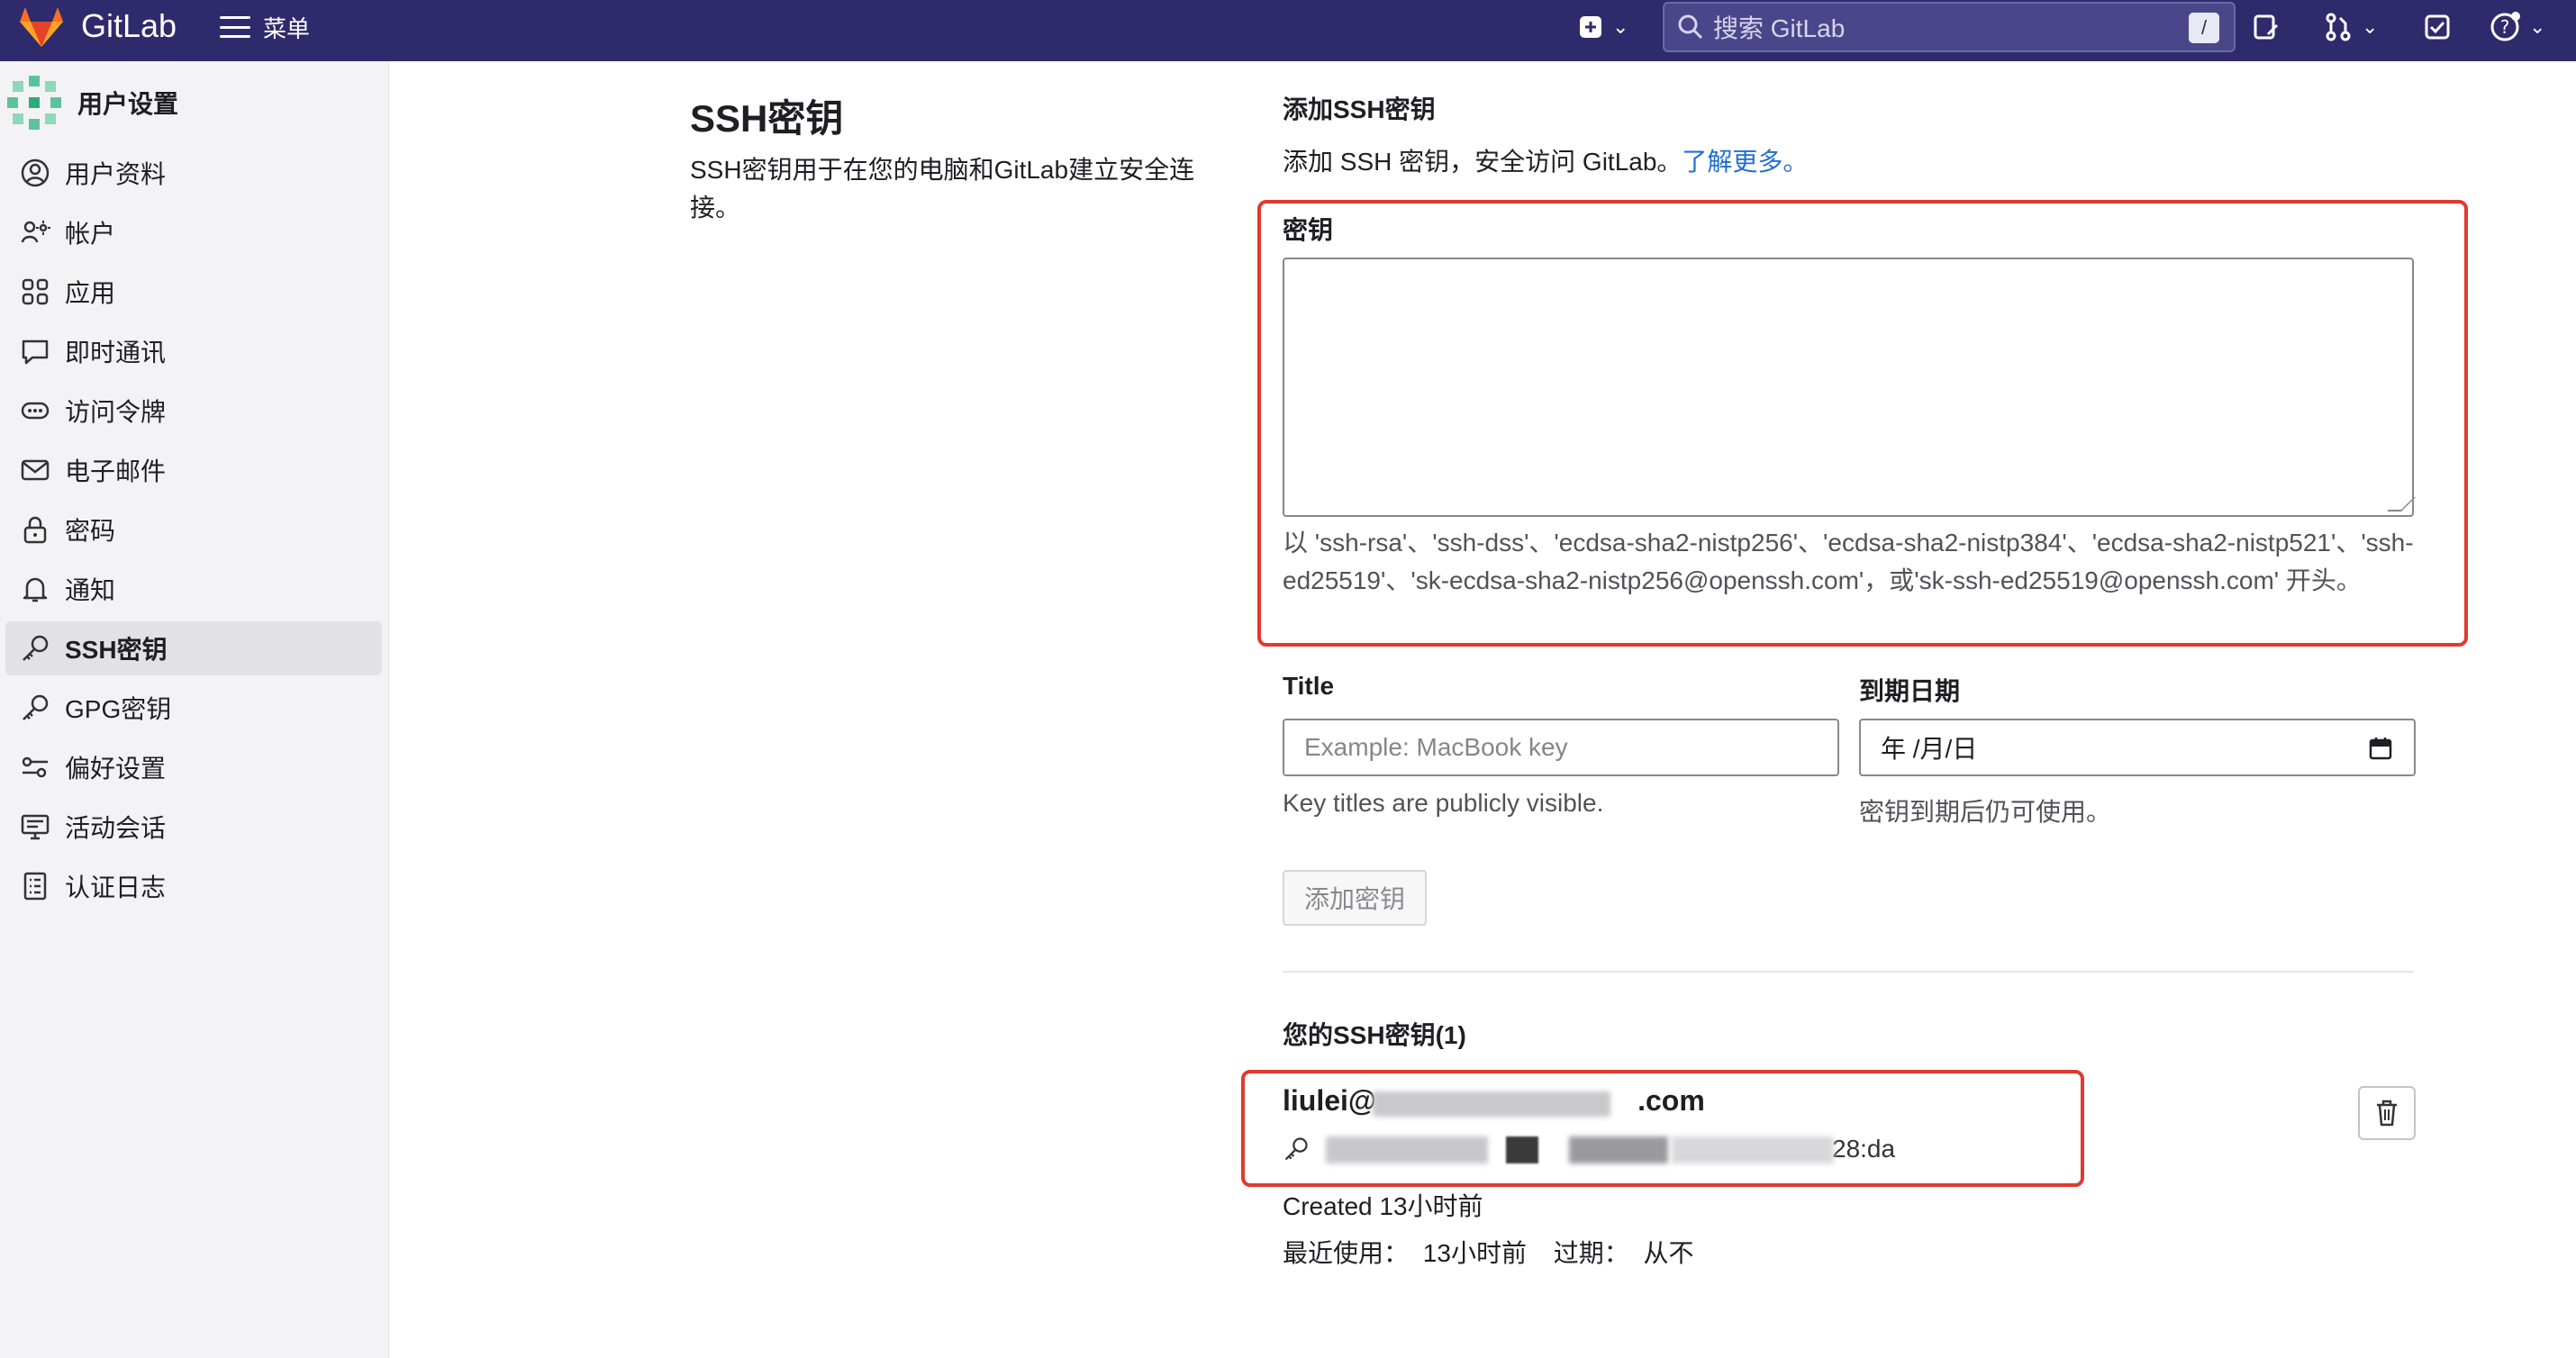 The width and height of the screenshot is (2576, 1358). I want to click on add-key-description: 添加 SSH 密钥，安全访问 GitLab。了解更多。, so click(1545, 160).